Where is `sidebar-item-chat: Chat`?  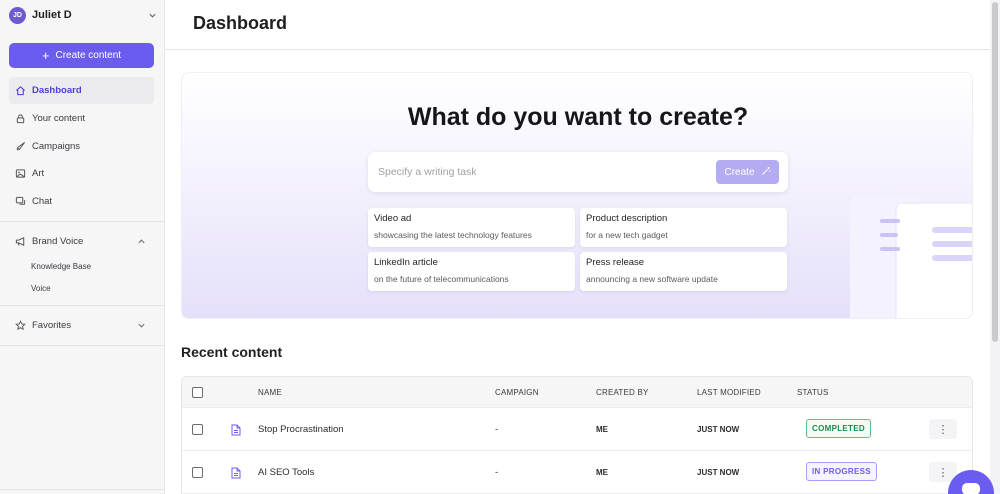 sidebar-item-chat: Chat is located at coordinates (81, 201).